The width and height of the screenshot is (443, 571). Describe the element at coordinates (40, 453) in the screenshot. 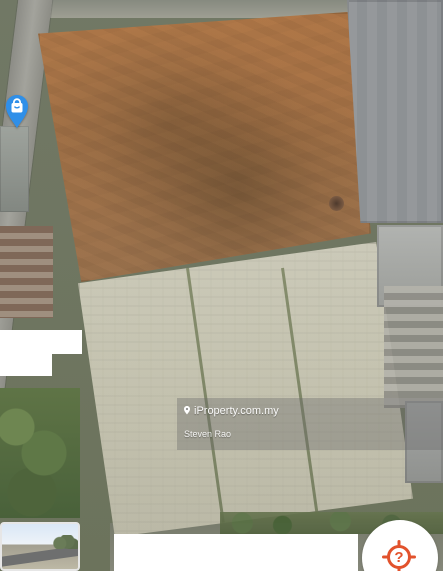

I see `left-vegetation` at that location.